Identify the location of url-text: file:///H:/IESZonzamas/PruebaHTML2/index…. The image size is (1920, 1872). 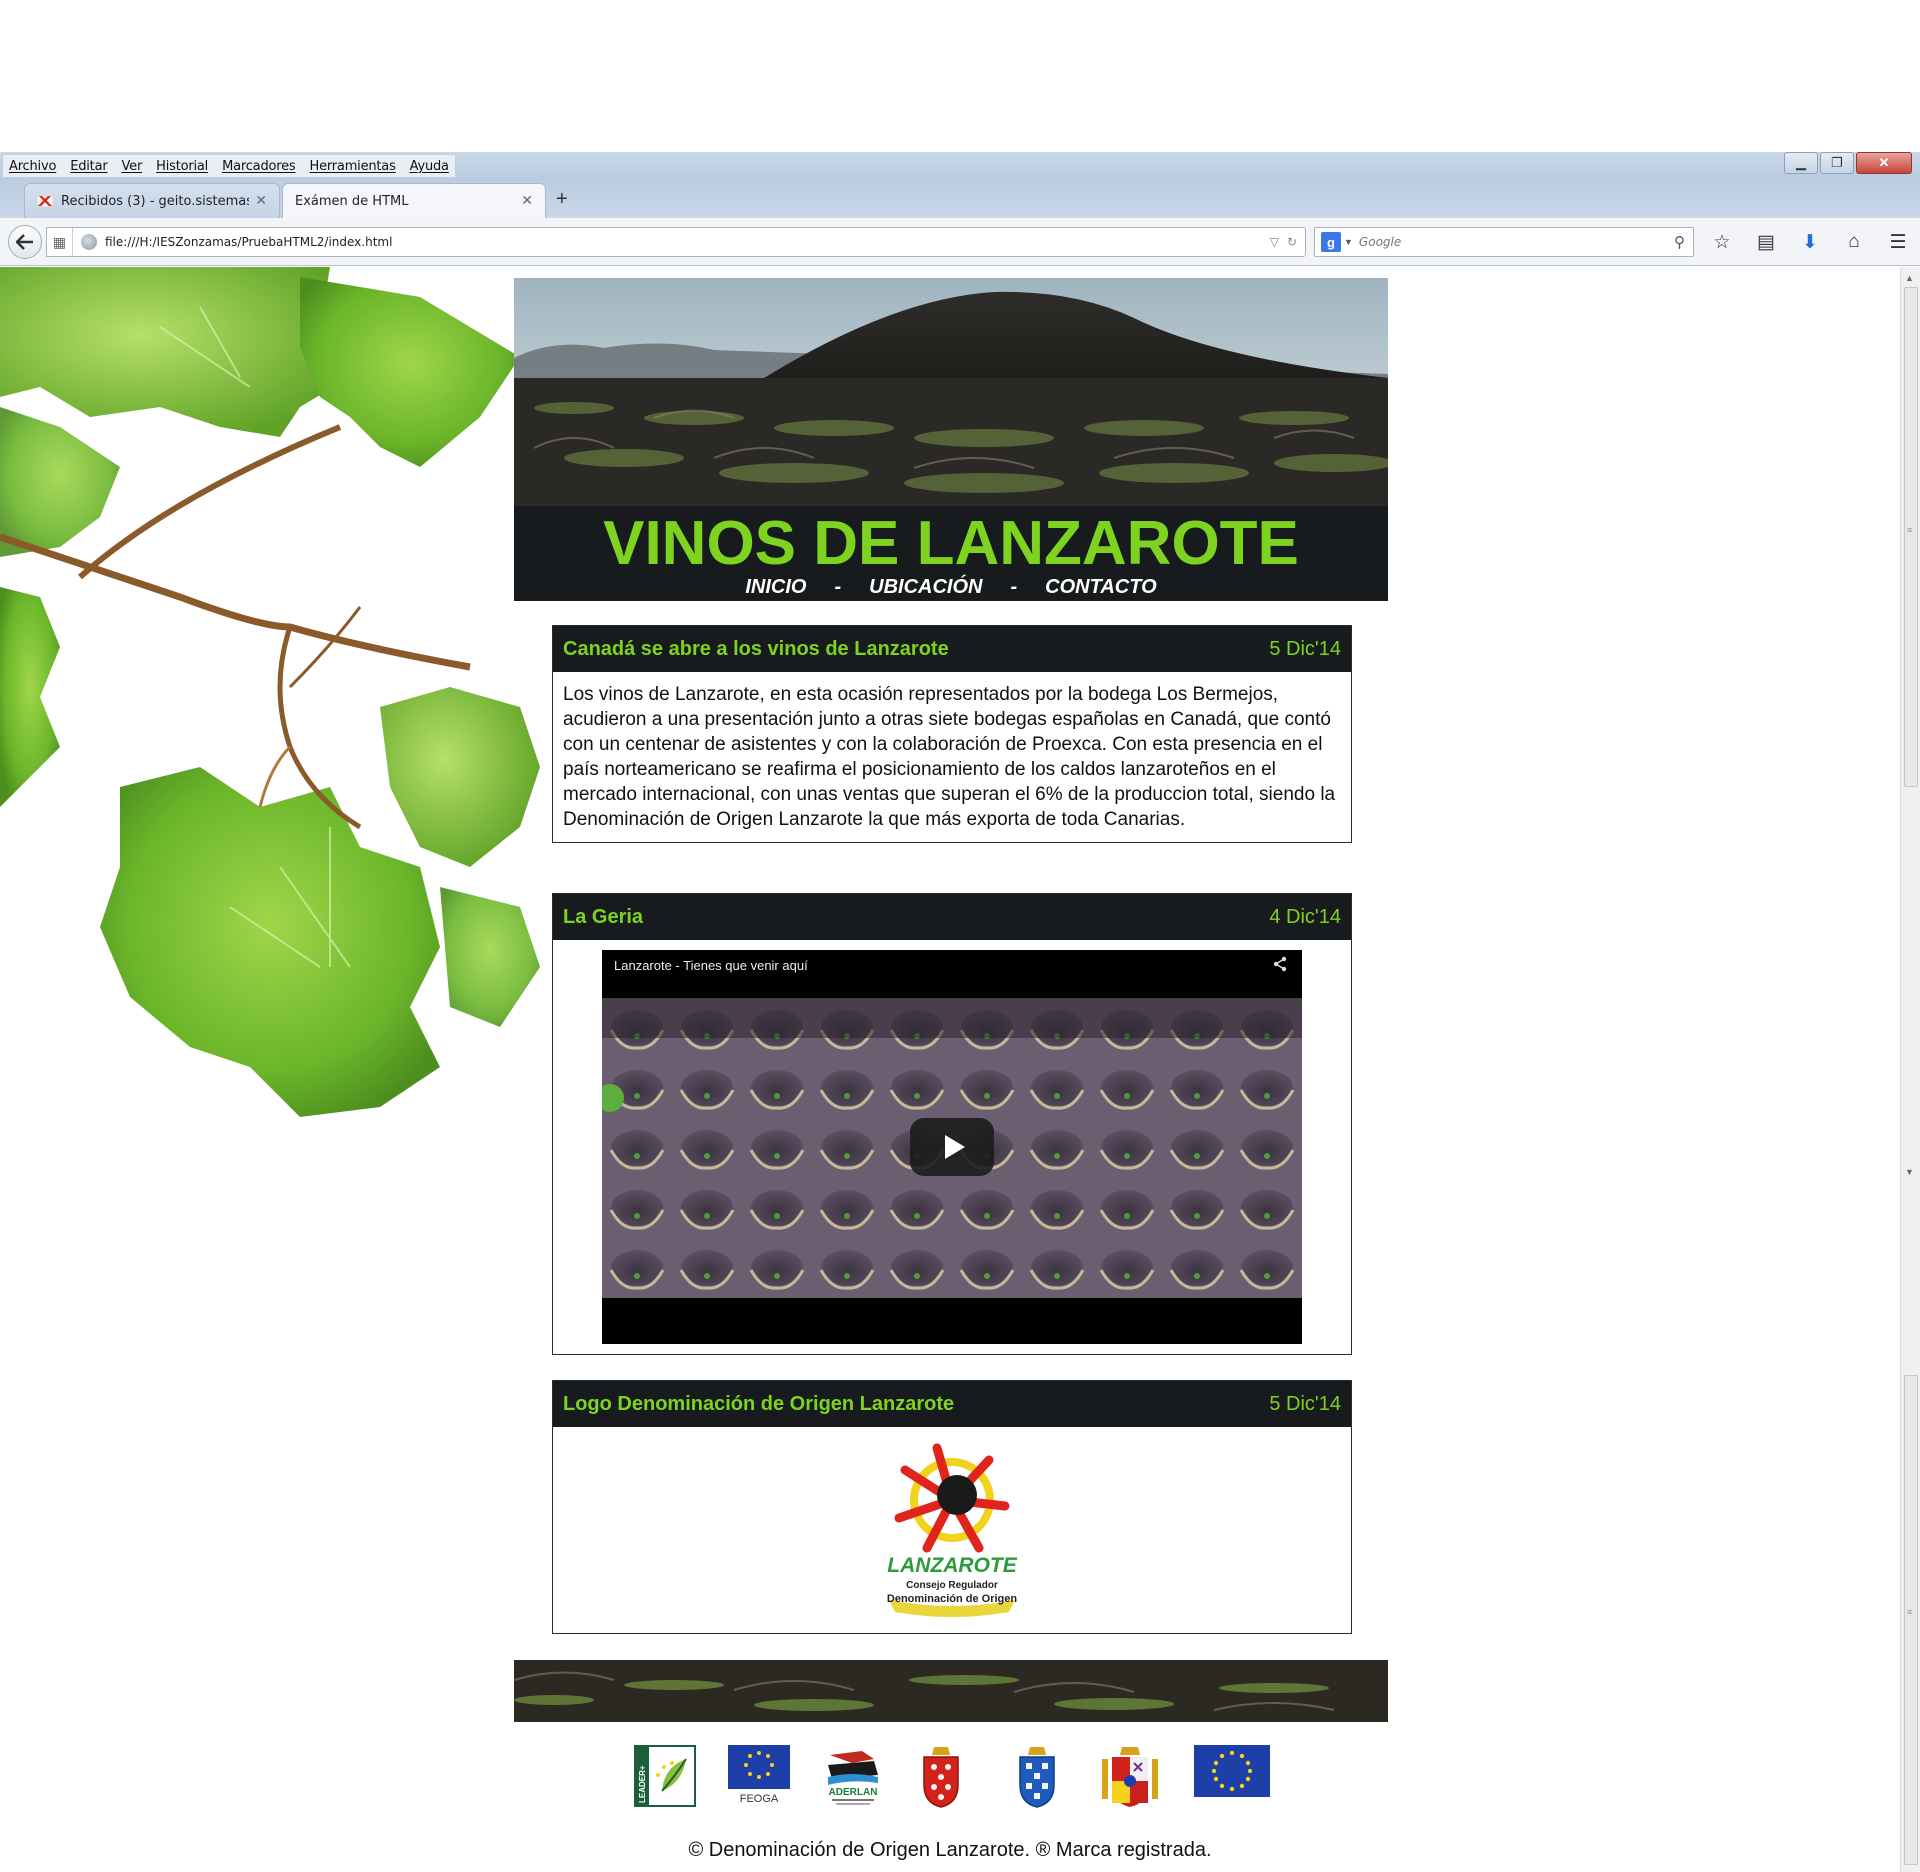
(687, 242).